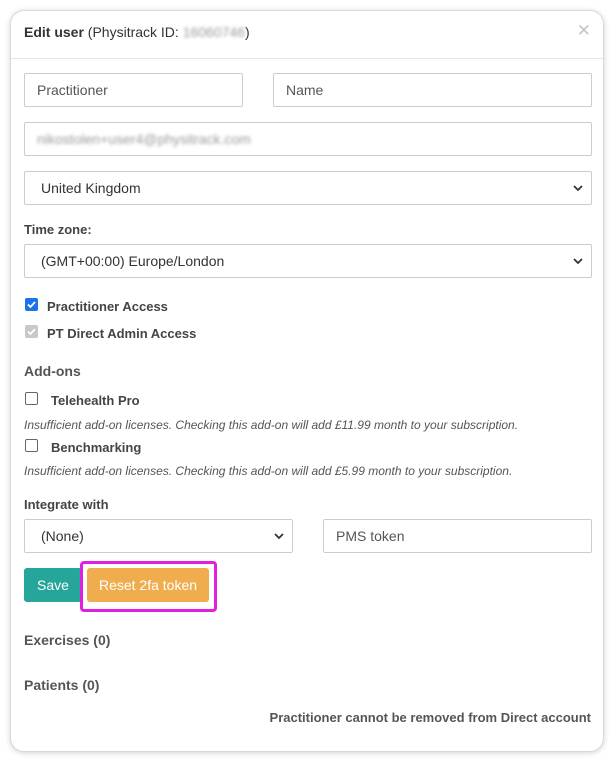  I want to click on physitrack-id-prefix: (Physitrack ID:, so click(135, 32).